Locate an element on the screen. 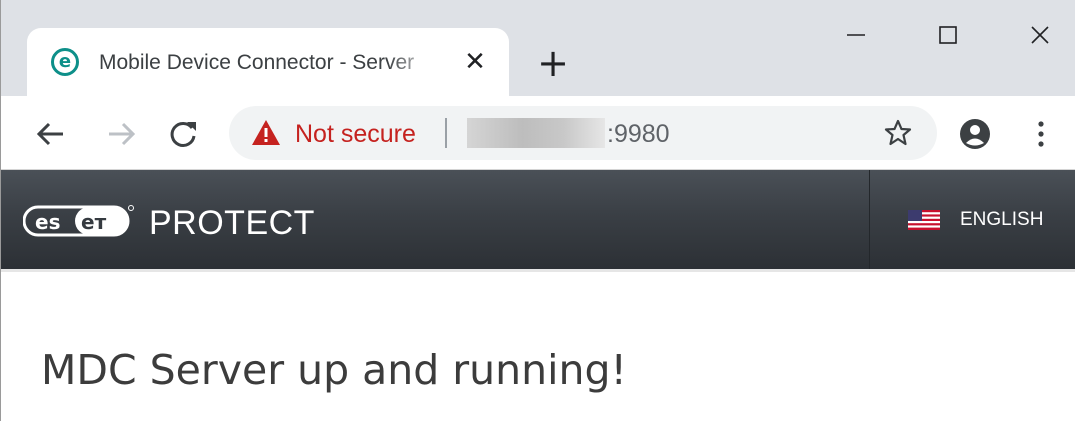 Image resolution: width=1075 pixels, height=421 pixels. status-message: MDC Server up and running! is located at coordinates (334, 370).